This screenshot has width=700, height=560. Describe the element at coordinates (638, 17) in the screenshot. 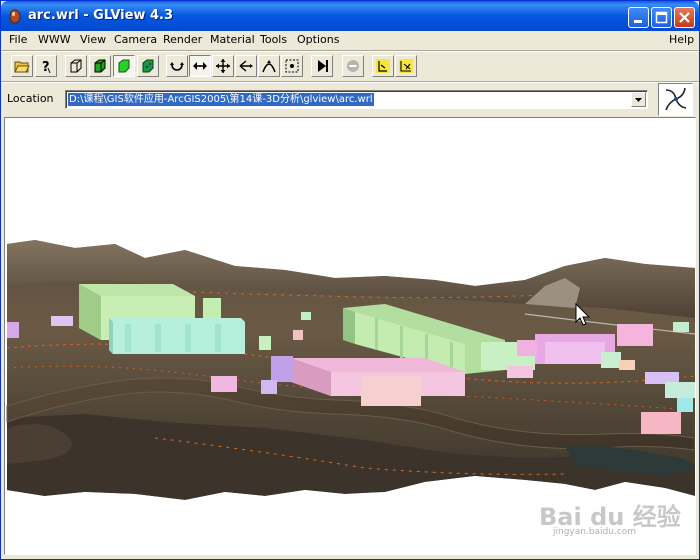

I see `minimize-button` at that location.